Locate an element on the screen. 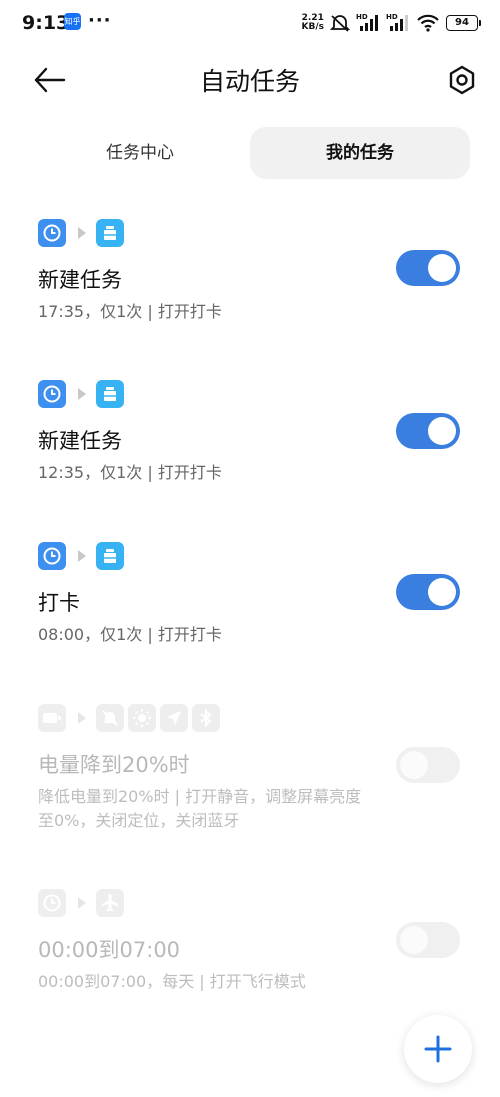  battery-icon: 94 is located at coordinates (463, 23).